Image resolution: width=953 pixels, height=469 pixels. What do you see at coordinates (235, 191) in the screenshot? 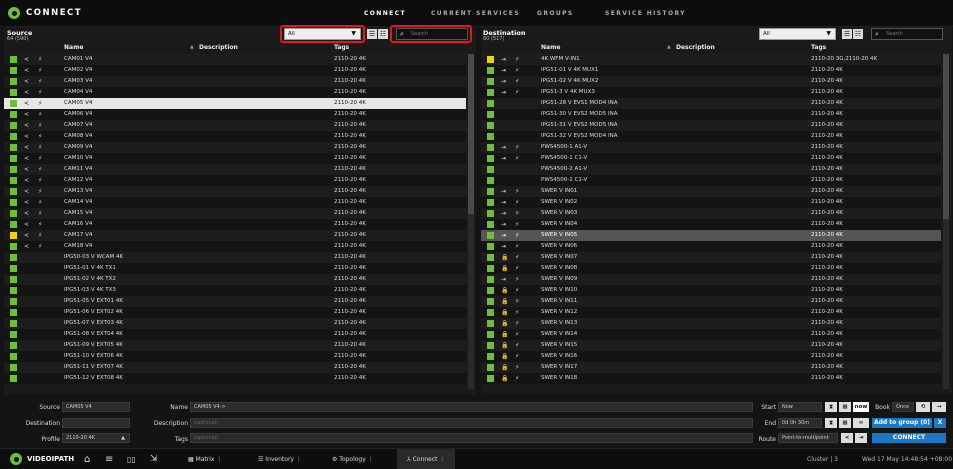
I see `table-row: < ⚡ CAM13 V4 2110-20 4K` at bounding box center [235, 191].